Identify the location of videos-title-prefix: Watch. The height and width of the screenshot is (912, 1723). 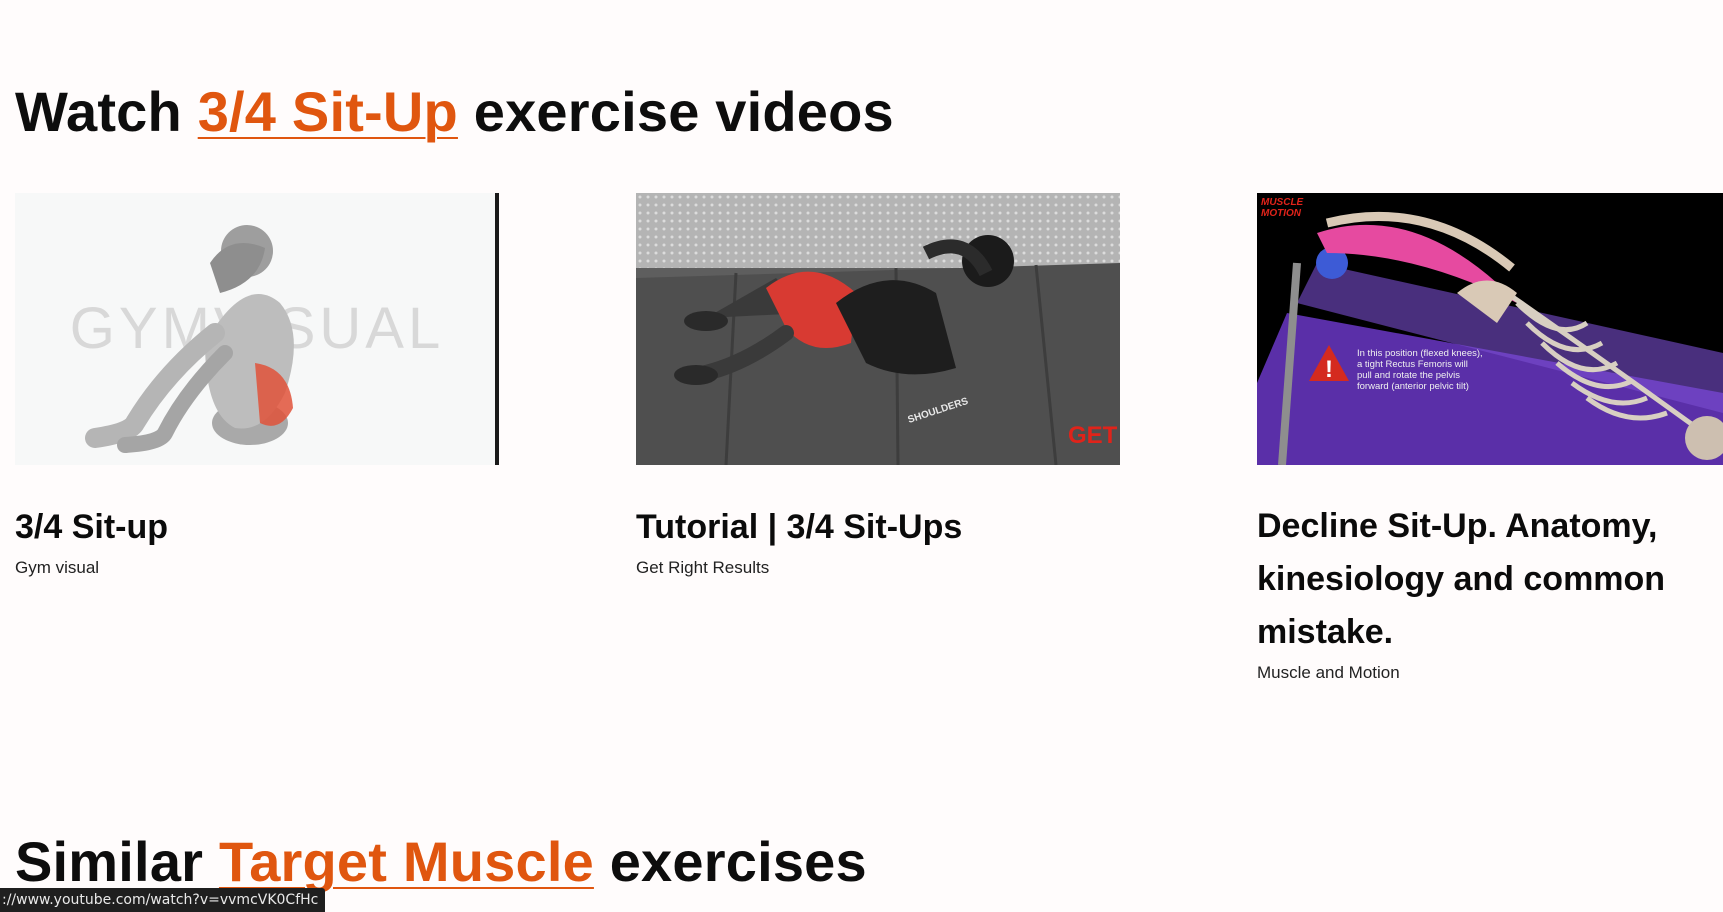
(98, 111).